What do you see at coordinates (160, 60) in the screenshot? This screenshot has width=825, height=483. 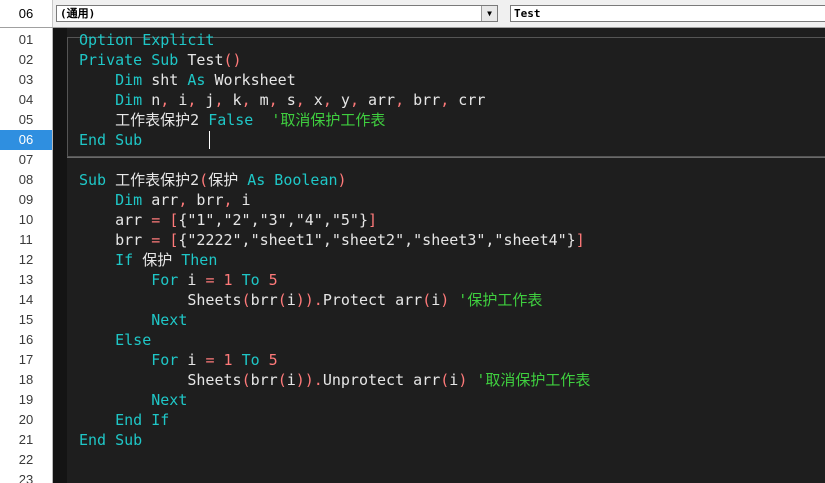 I see `code-line: Private Sub Test()` at bounding box center [160, 60].